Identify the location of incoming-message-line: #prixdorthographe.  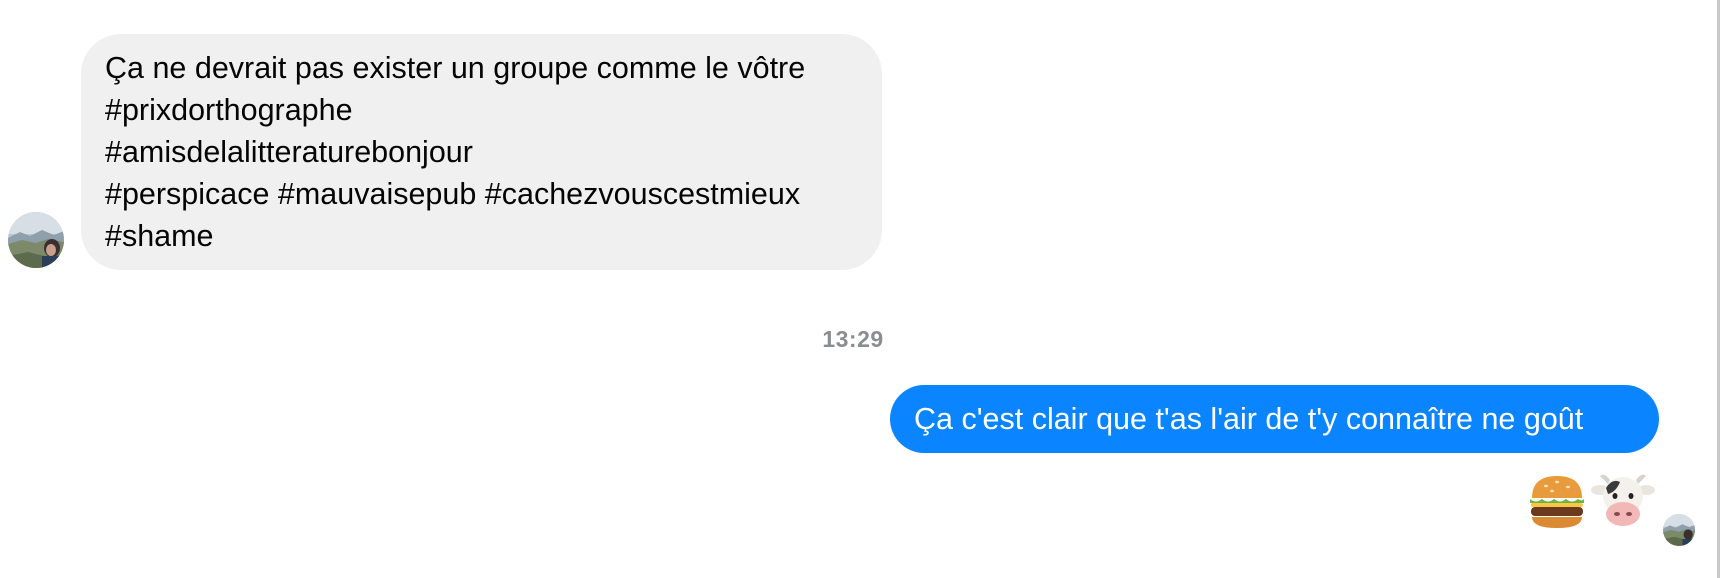
(229, 110).